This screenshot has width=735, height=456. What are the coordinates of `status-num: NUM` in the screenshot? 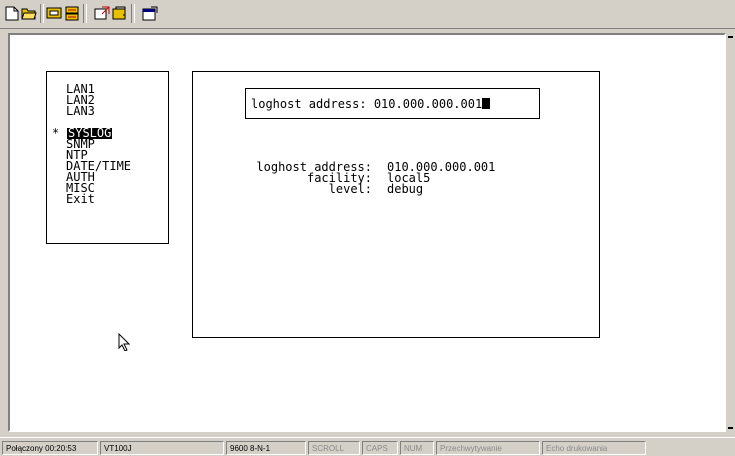 It's located at (417, 448).